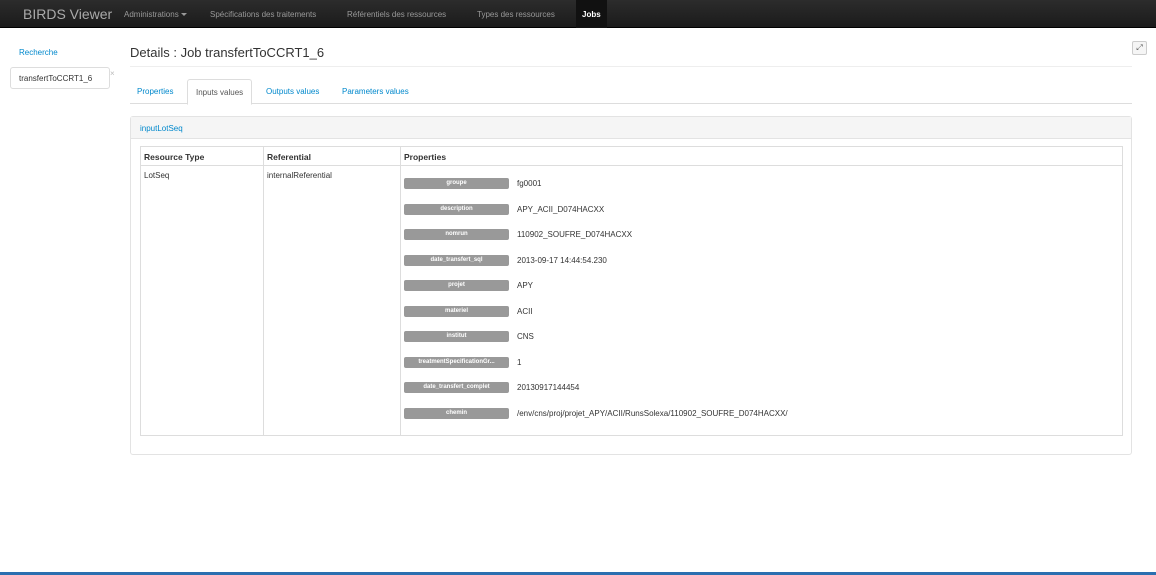 Image resolution: width=1156 pixels, height=575 pixels. What do you see at coordinates (155, 14) in the screenshot?
I see `nav-administrations: Administrations` at bounding box center [155, 14].